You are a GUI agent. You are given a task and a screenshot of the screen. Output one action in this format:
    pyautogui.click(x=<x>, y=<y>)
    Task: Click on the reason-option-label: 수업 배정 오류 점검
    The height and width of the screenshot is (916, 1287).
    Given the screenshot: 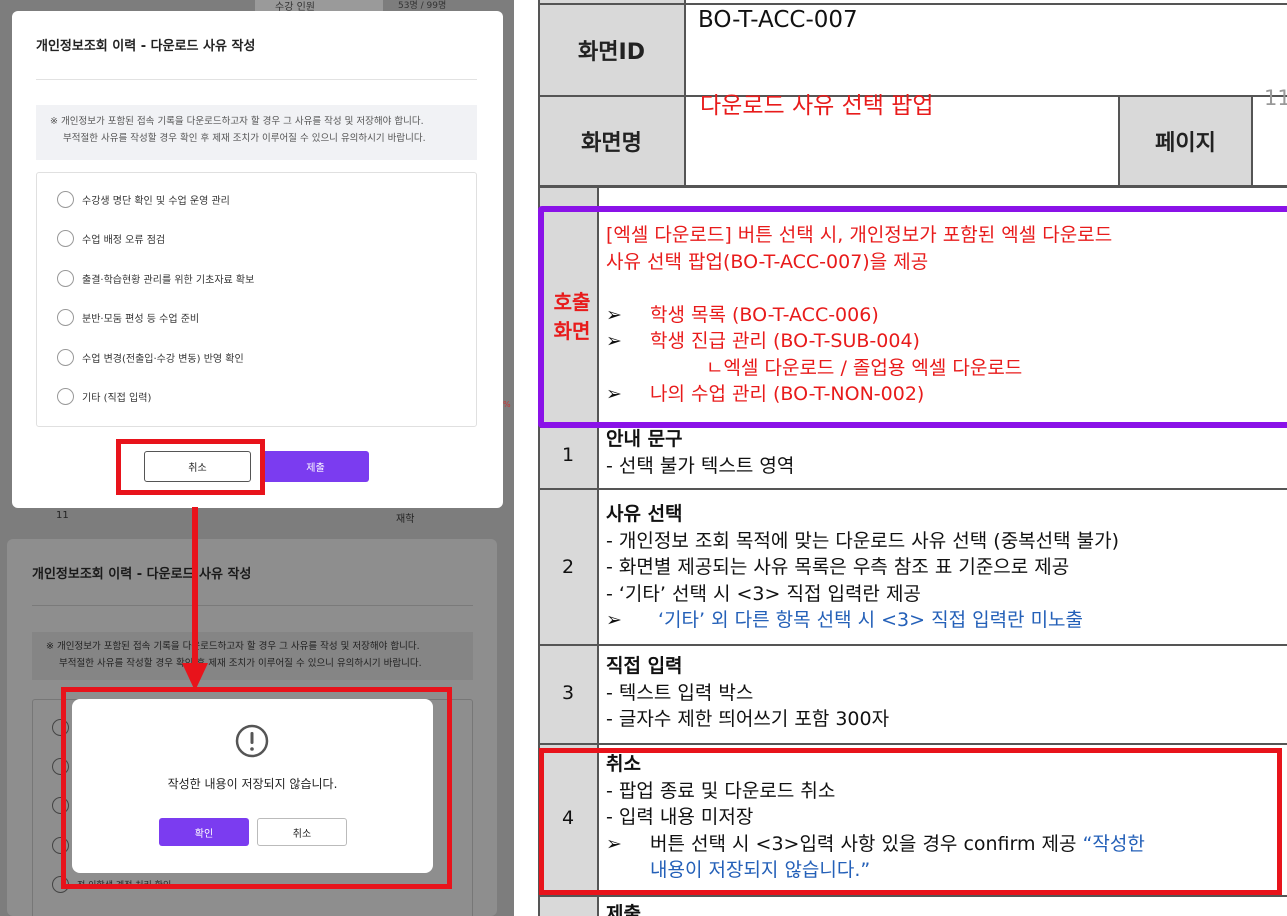 What is the action you would take?
    pyautogui.click(x=124, y=240)
    